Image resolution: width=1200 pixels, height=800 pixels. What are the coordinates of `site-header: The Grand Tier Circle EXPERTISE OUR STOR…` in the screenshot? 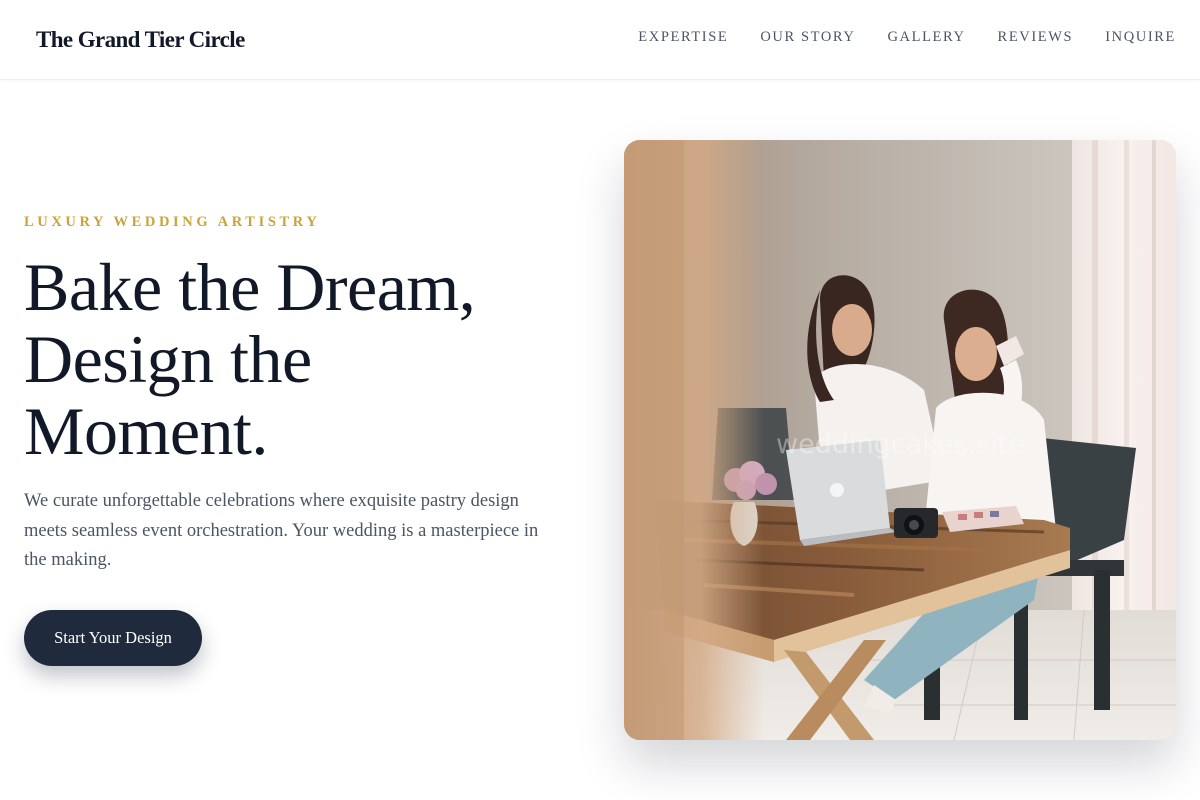 It's located at (600, 40).